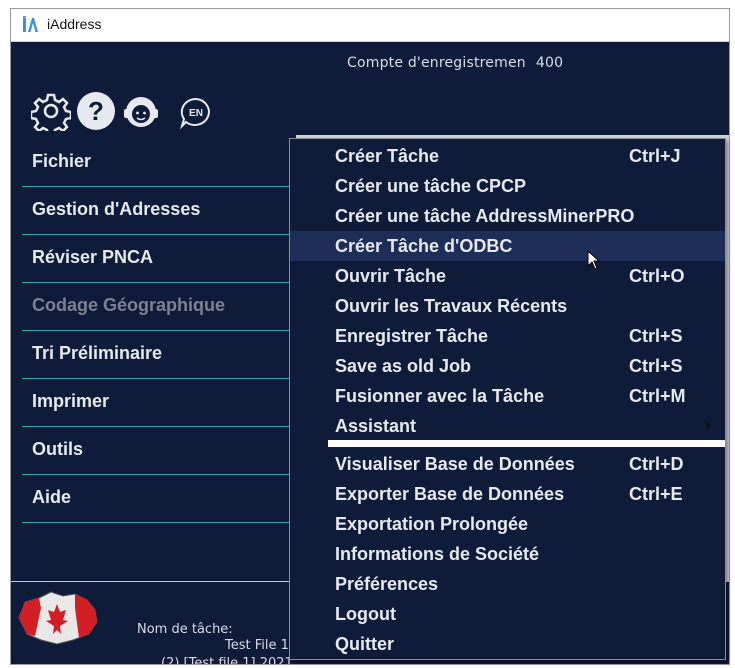 This screenshot has width=735, height=668. What do you see at coordinates (507, 614) in the screenshot?
I see `menu-item-logout: Logout` at bounding box center [507, 614].